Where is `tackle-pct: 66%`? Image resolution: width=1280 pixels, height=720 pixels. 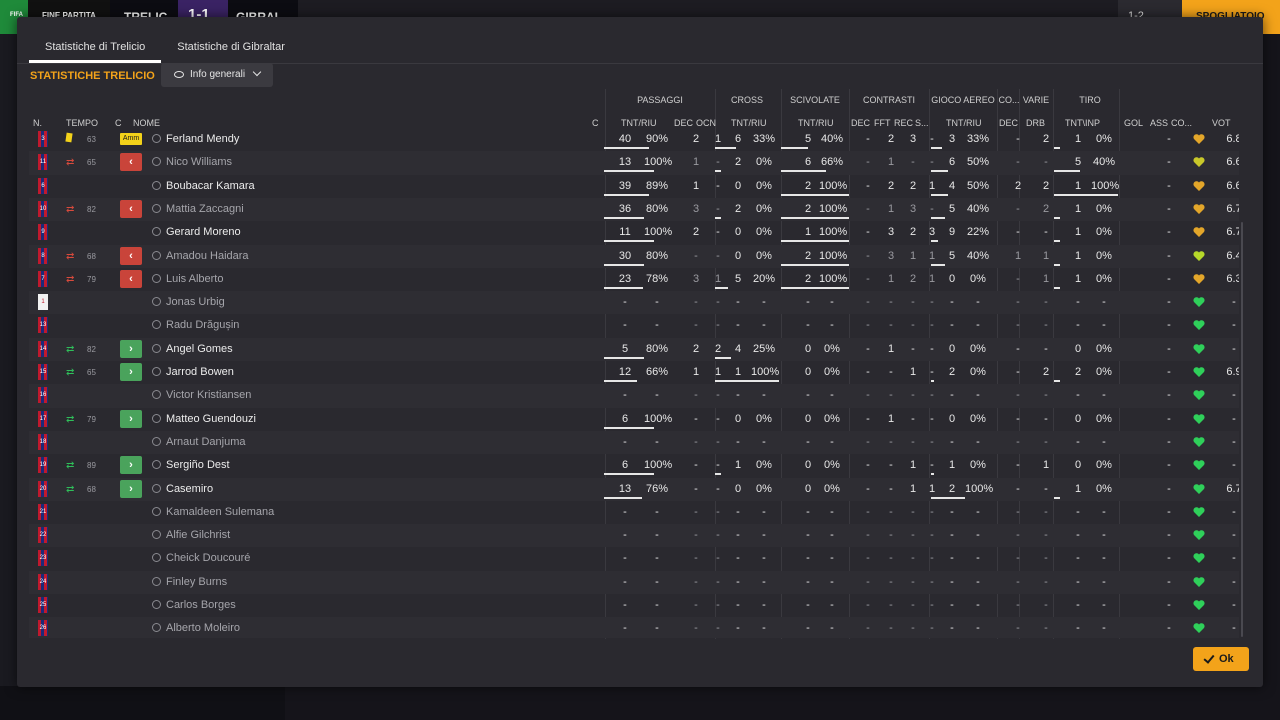 tackle-pct: 66% is located at coordinates (832, 162).